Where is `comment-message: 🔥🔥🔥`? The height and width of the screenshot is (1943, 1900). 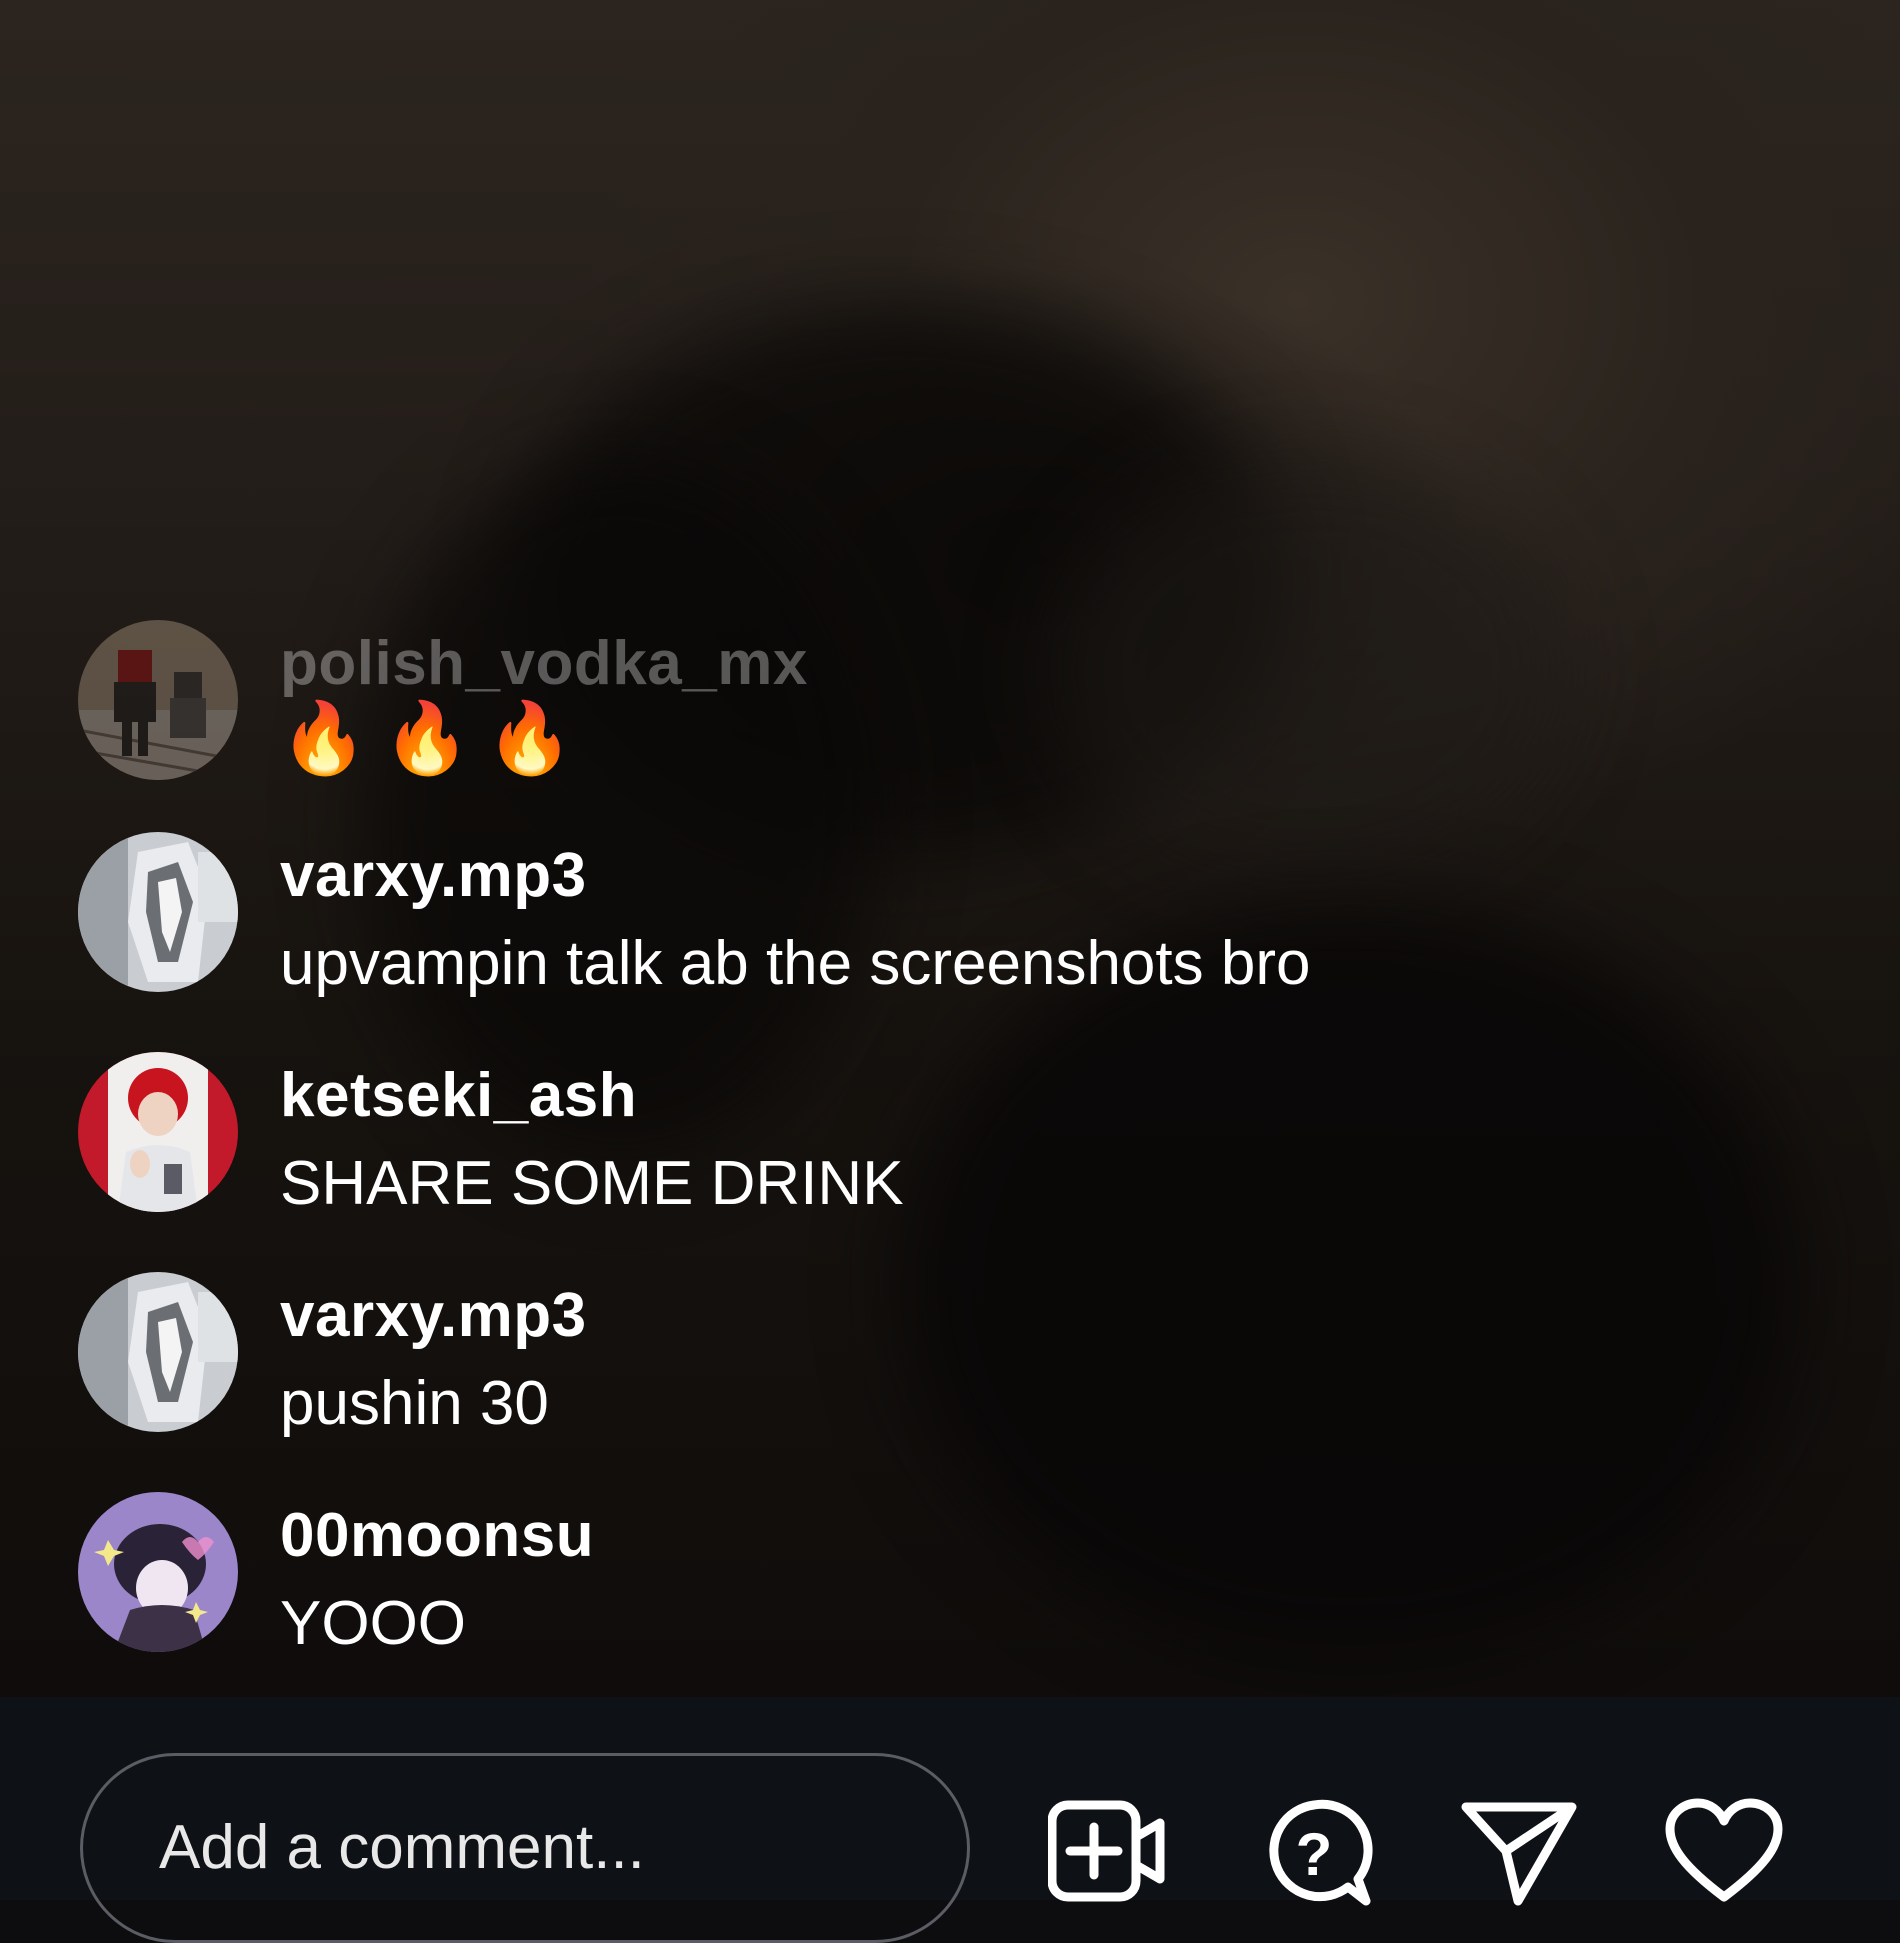 comment-message: 🔥🔥🔥 is located at coordinates (435, 738).